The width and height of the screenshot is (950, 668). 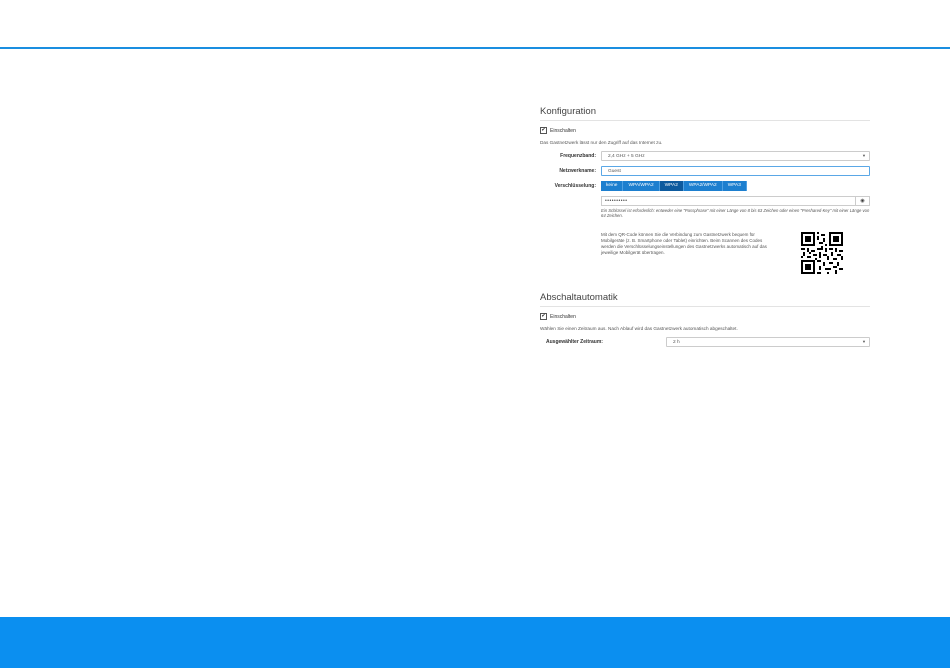 I want to click on header-divider, so click(x=475, y=48).